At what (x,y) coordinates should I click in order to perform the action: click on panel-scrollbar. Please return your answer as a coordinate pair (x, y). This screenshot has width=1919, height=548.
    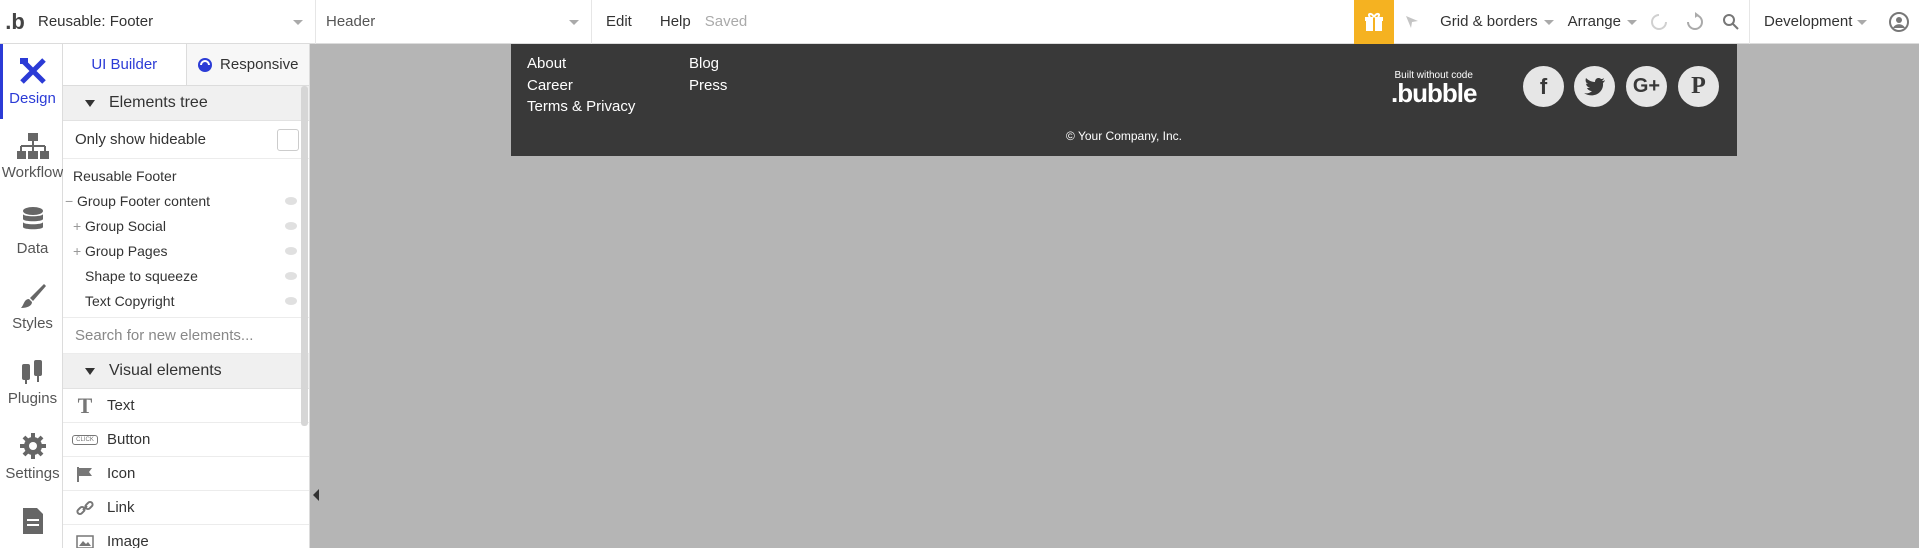
    Looking at the image, I should click on (304, 256).